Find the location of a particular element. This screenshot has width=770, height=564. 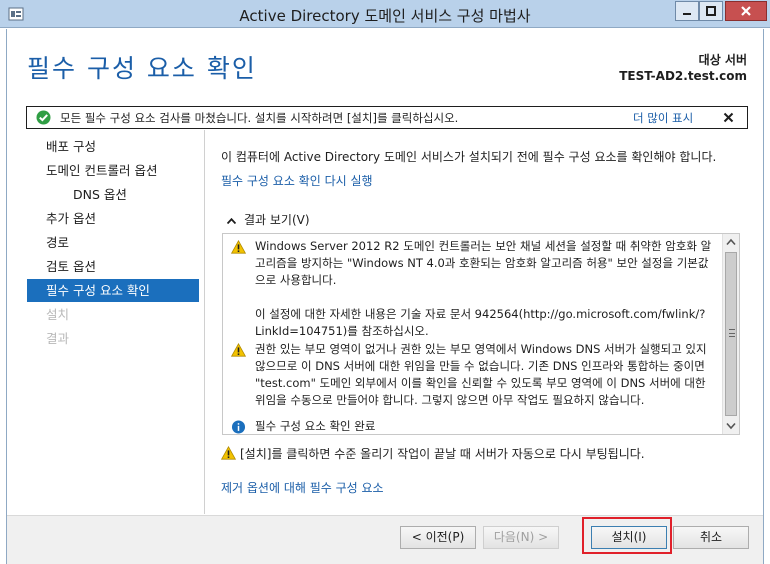

window-title: Active Directory 도메인 서비스 구성 마법사 is located at coordinates (385, 16).